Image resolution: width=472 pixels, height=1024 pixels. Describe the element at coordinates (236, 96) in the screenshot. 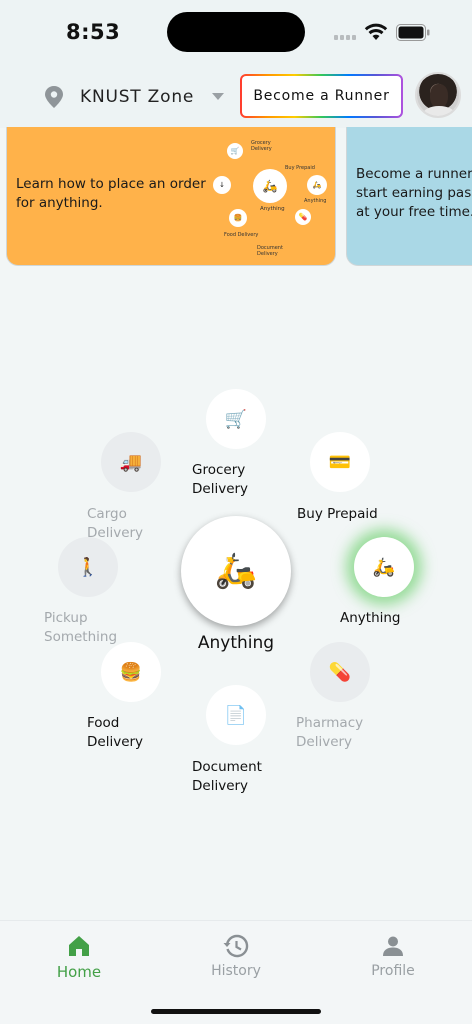

I see `app-header: KNUST Zone Become a Runner` at that location.